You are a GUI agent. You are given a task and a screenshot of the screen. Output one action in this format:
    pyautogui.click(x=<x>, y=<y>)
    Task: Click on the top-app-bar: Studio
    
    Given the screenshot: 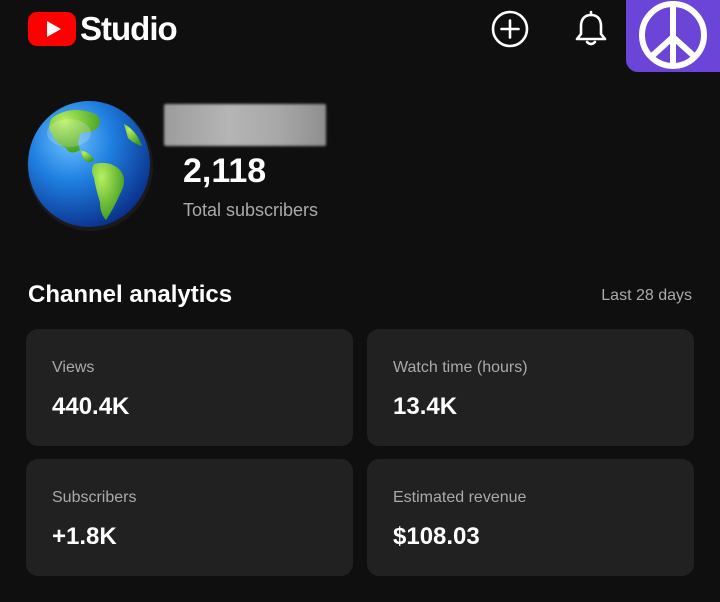 What is the action you would take?
    pyautogui.click(x=360, y=36)
    